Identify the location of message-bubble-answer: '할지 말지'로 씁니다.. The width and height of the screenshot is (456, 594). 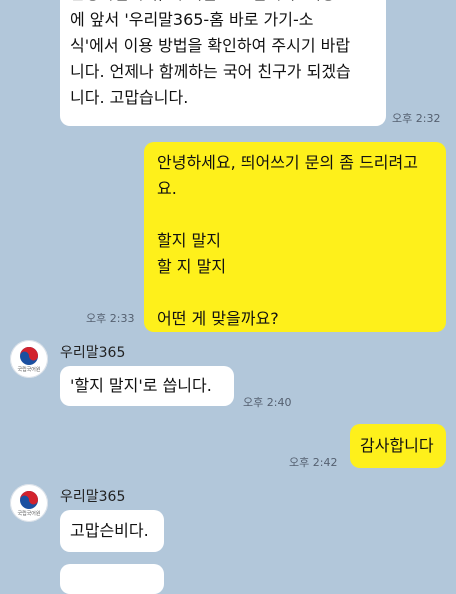
(147, 386).